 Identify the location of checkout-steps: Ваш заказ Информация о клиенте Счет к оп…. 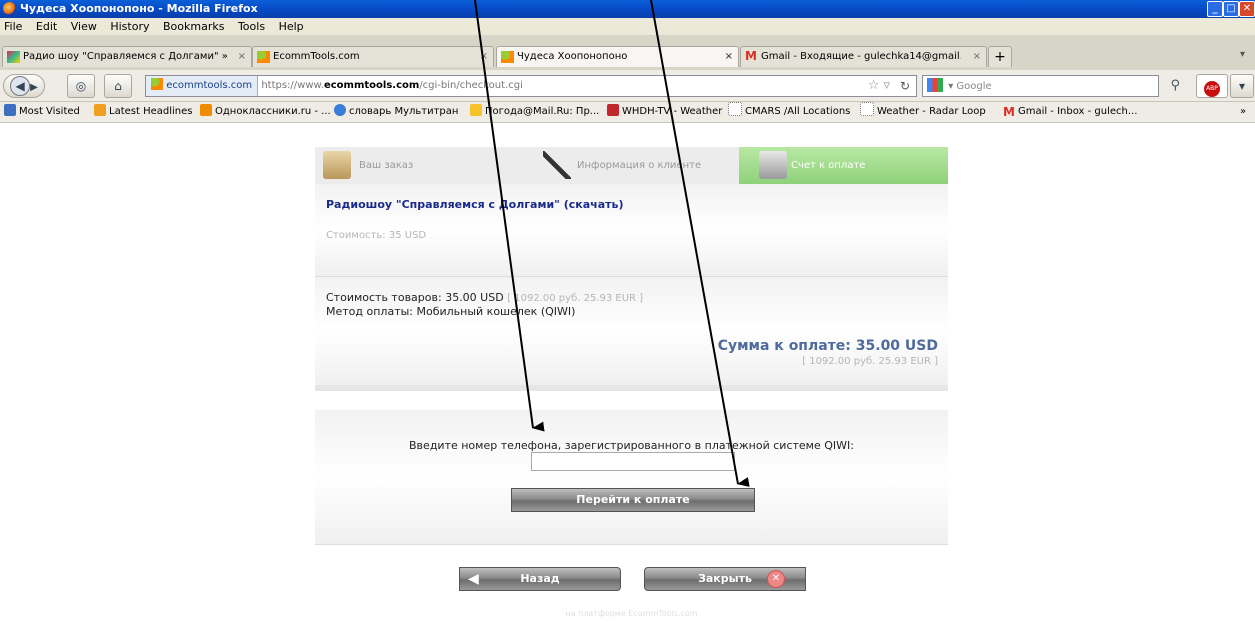
(631, 165).